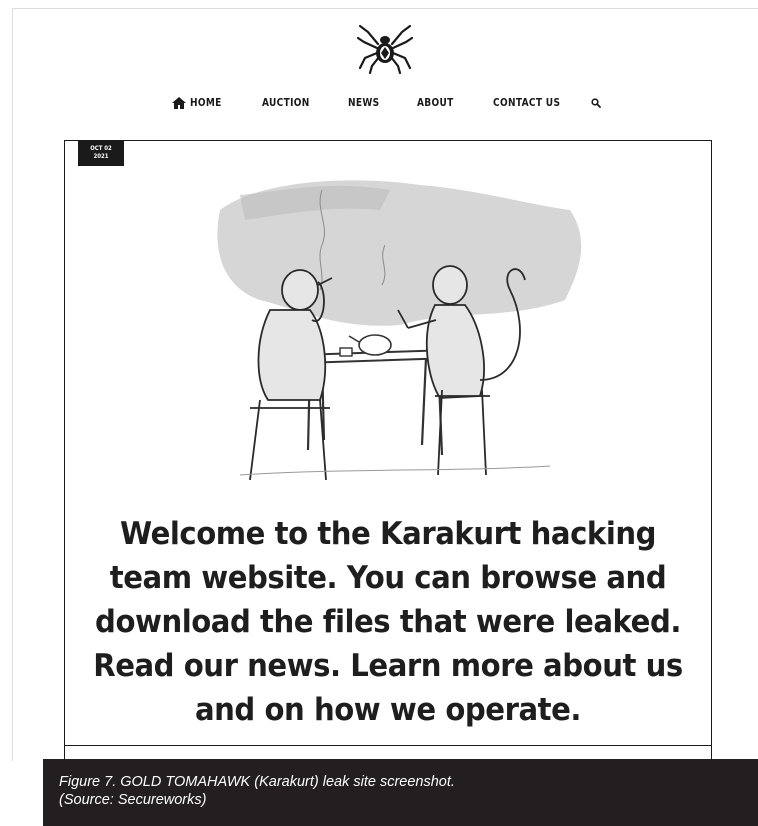 The image size is (758, 826). Describe the element at coordinates (286, 102) in the screenshot. I see `nav-item-auction: AUCTION` at that location.